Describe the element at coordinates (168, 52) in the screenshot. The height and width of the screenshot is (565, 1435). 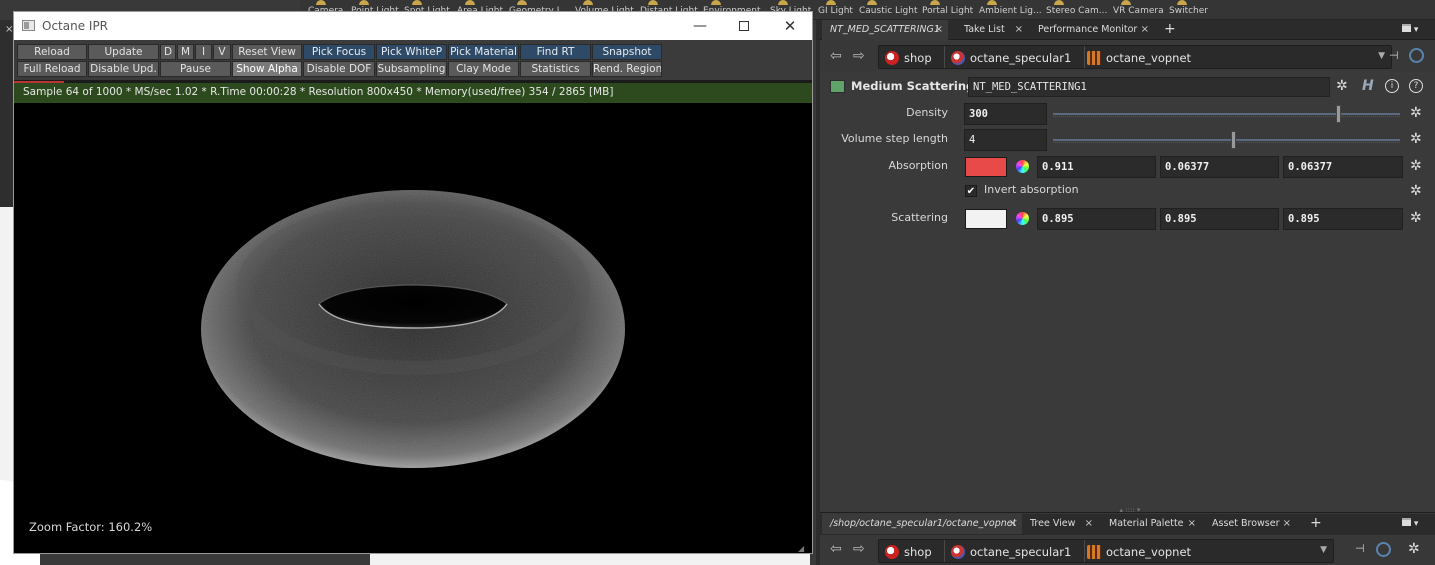
I see `display-d-button: D` at that location.